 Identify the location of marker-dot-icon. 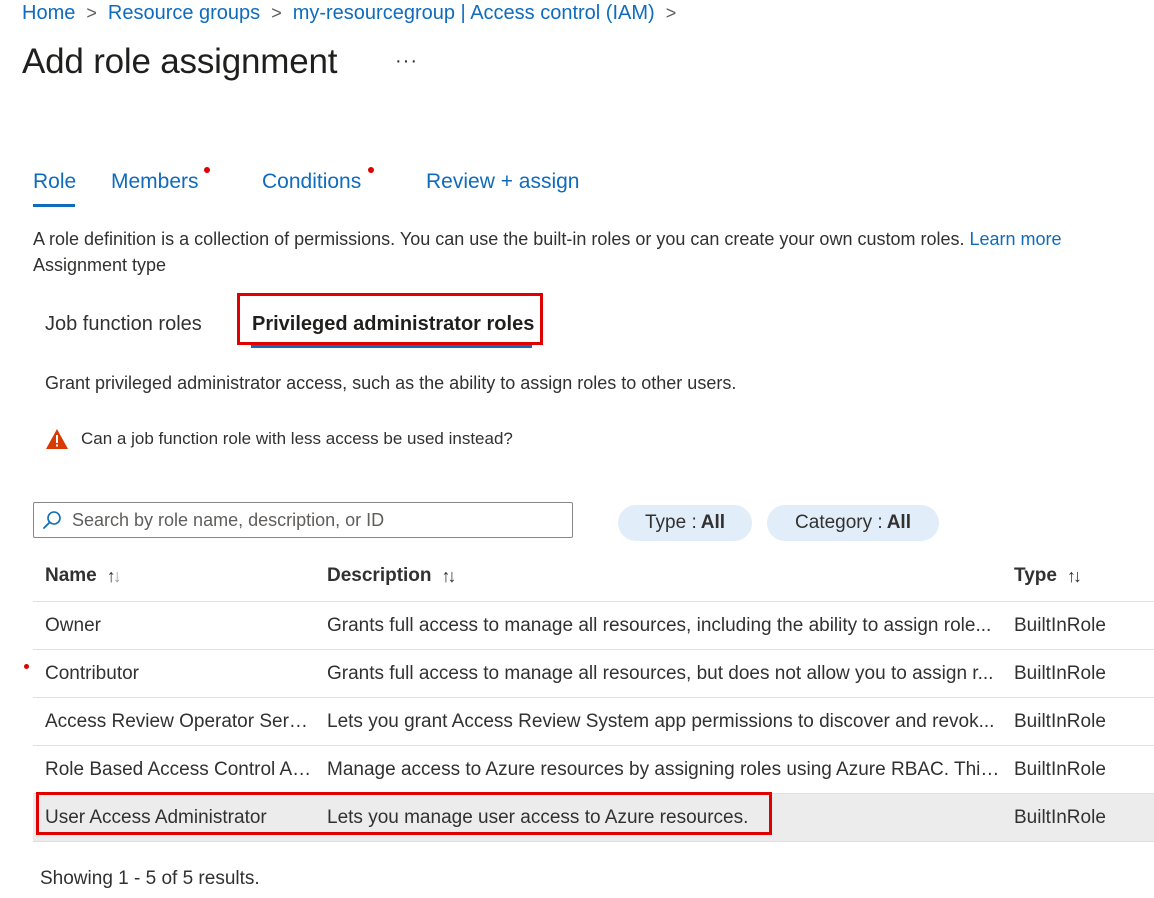
(26, 666).